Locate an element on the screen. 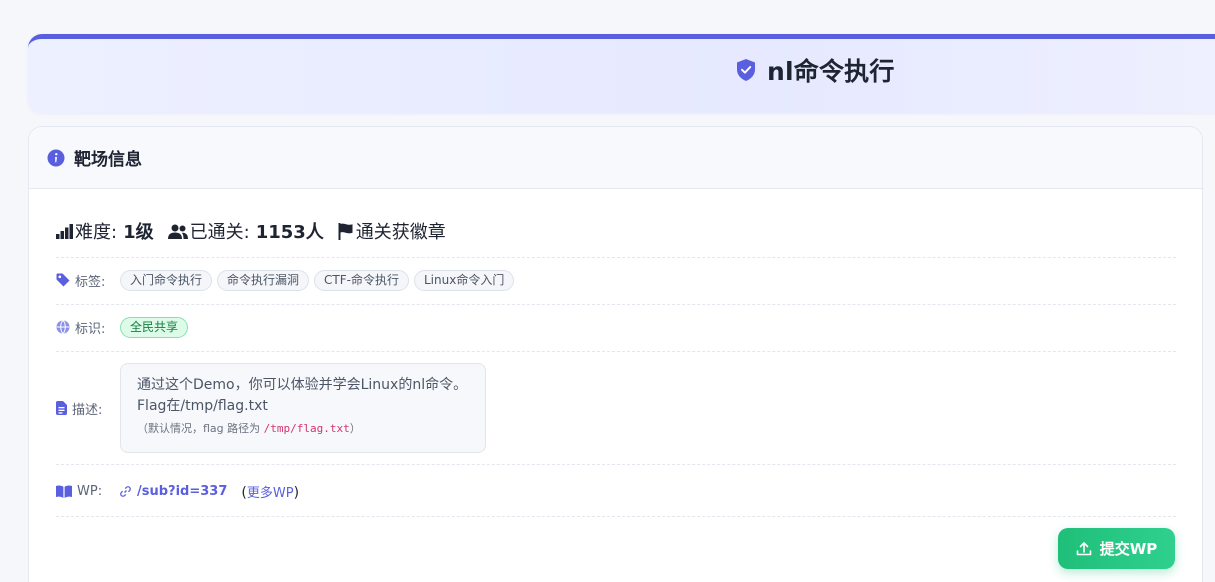 The height and width of the screenshot is (582, 1215). difficulty-stat: 难度: 1级 is located at coordinates (105, 231).